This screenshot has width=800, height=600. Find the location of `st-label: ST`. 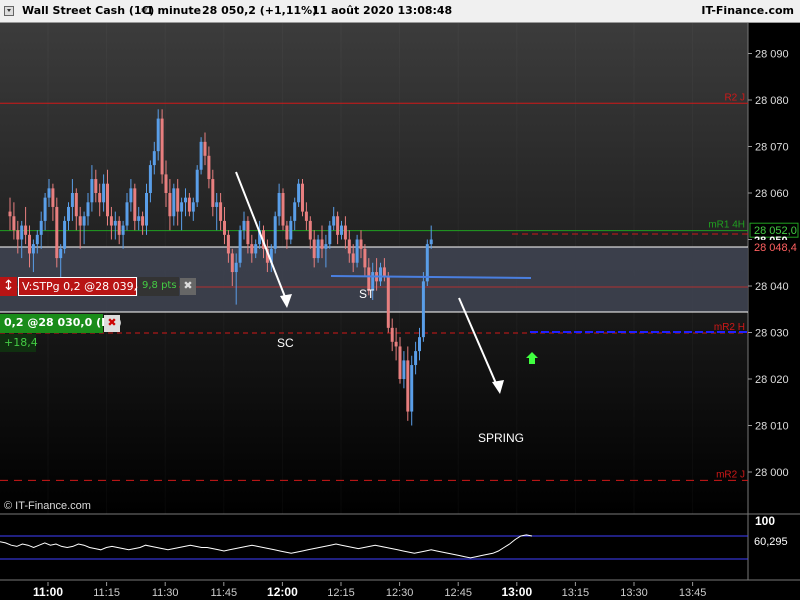

st-label: ST is located at coordinates (367, 294).